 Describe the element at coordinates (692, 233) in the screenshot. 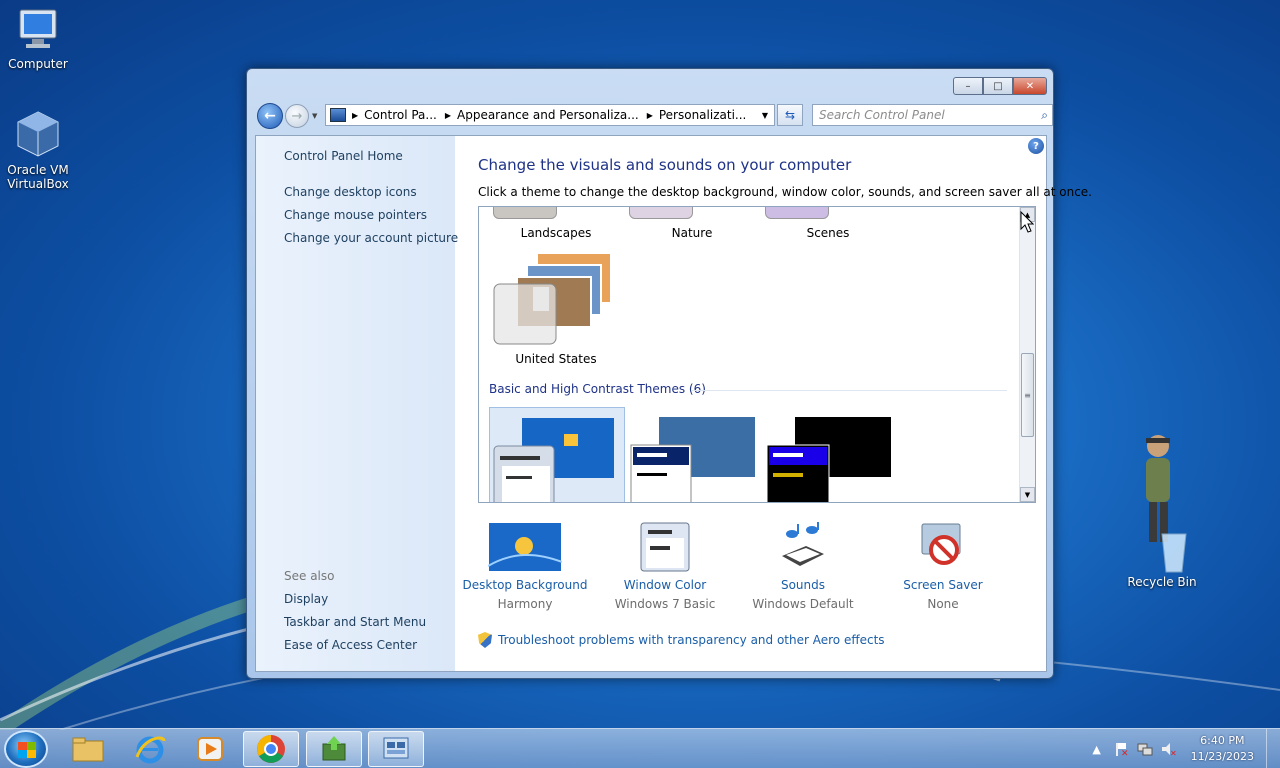

I see `theme-label-nature: Nature` at that location.